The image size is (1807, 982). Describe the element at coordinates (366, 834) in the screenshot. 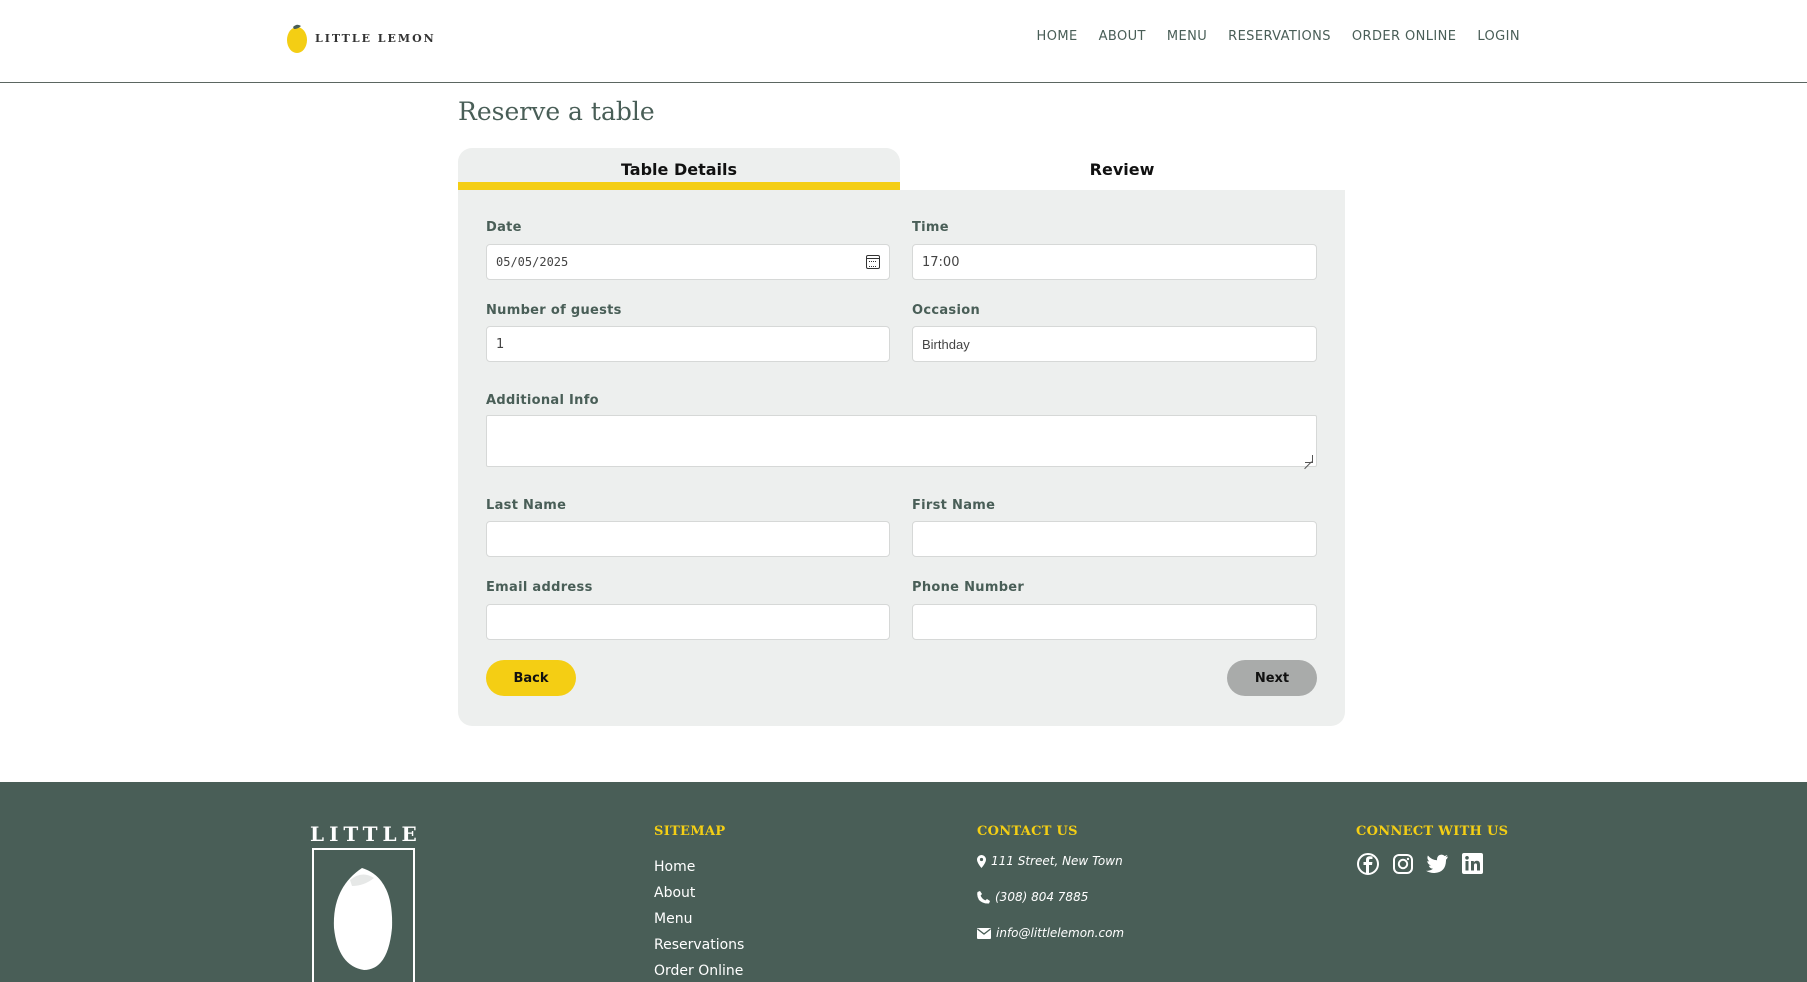

I see `footer-logo-text: LITTLE` at that location.